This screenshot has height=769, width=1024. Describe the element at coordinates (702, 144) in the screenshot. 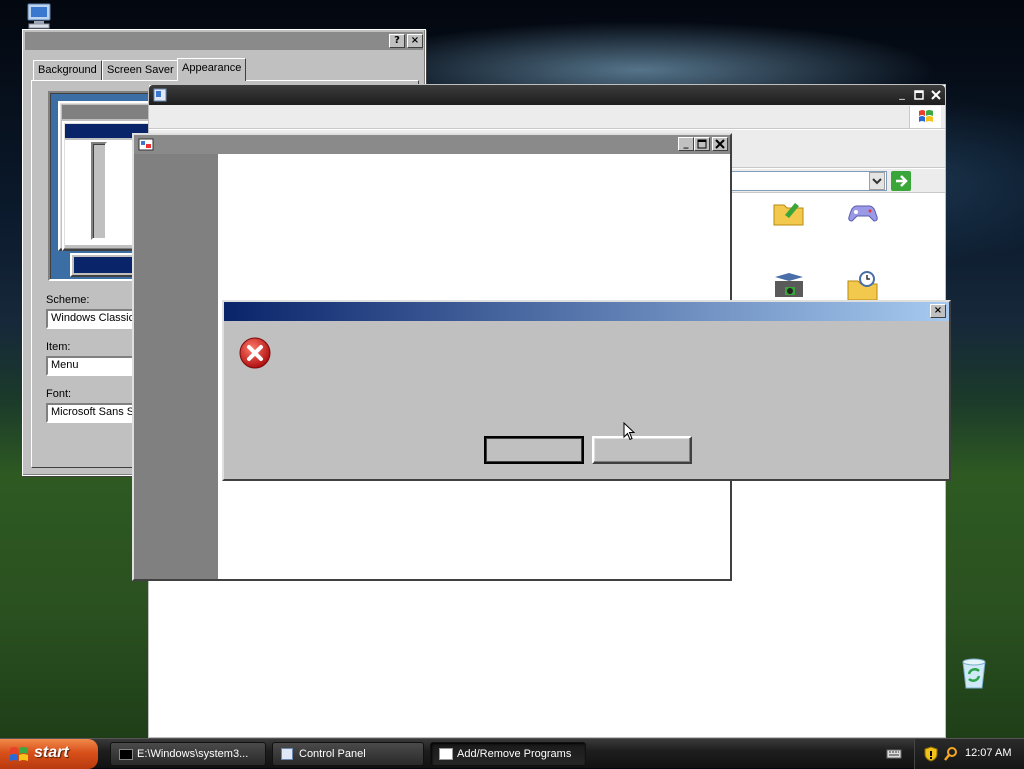

I see `maximize-button` at that location.